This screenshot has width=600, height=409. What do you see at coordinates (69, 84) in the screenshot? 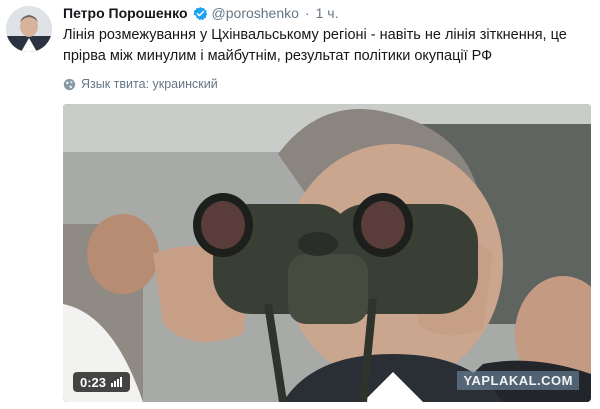
I see `globe-icon` at bounding box center [69, 84].